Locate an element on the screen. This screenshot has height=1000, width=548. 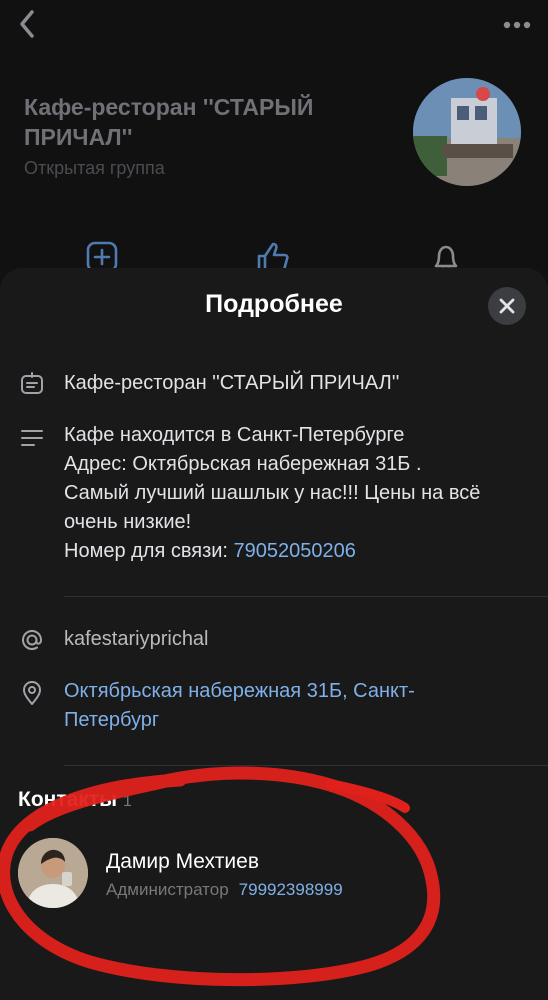
more-button is located at coordinates (517, 24).